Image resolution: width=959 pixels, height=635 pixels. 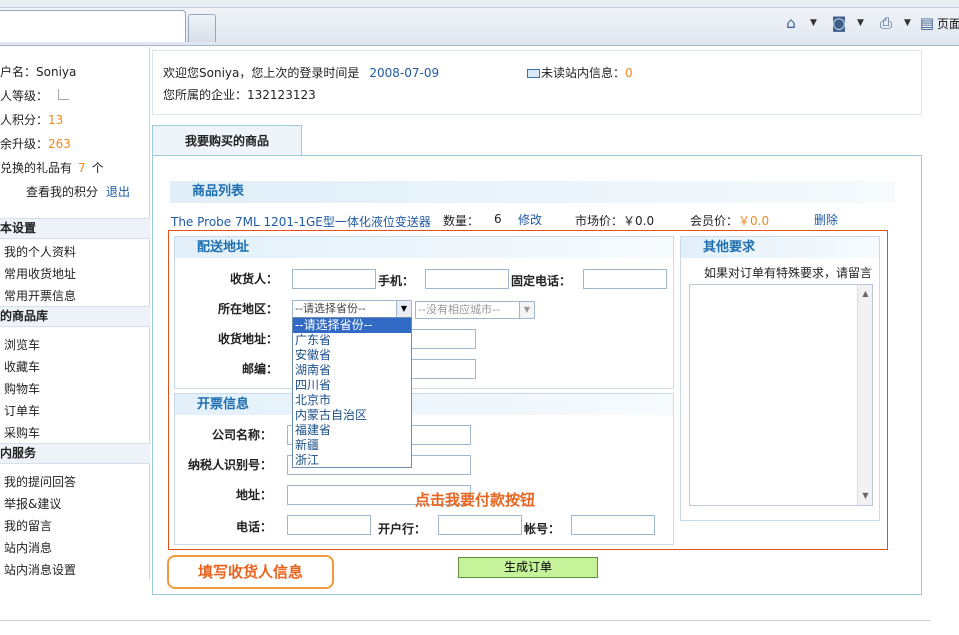 I want to click on sidebar-item-site-messages: 站内消息, so click(x=28, y=547).